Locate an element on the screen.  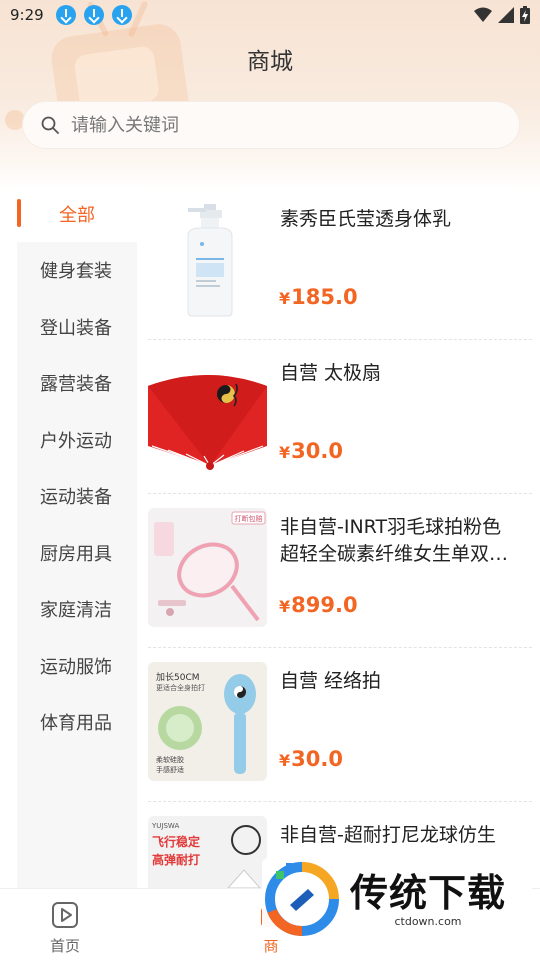
image-caption-text: 柔软硅胶 is located at coordinates (170, 759).